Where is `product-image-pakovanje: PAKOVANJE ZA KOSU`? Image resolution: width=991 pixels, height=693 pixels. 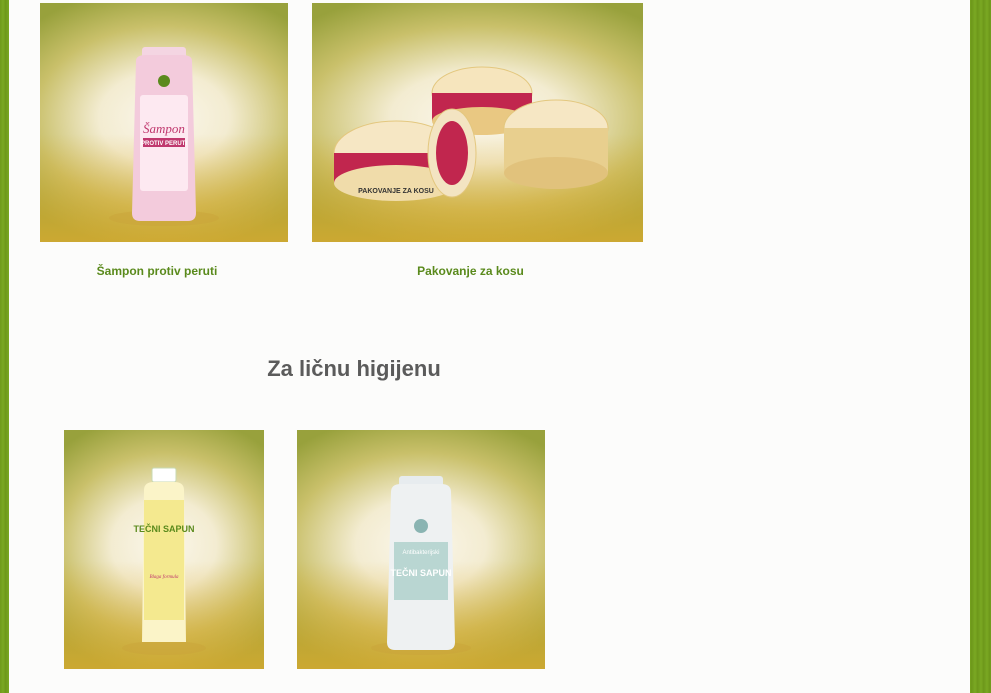
product-image-pakovanje: PAKOVANJE ZA KOSU is located at coordinates (477, 122).